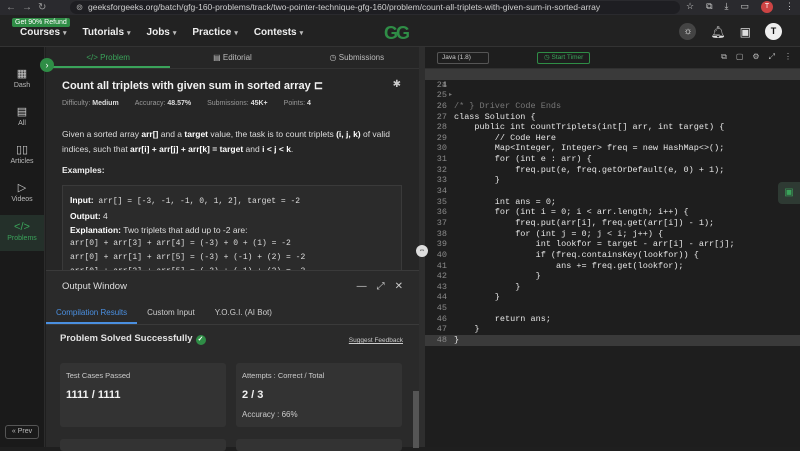 Image resolution: width=800 pixels, height=451 pixels. What do you see at coordinates (789, 7) in the screenshot?
I see `browser-menu-icon: ⋮` at bounding box center [789, 7].